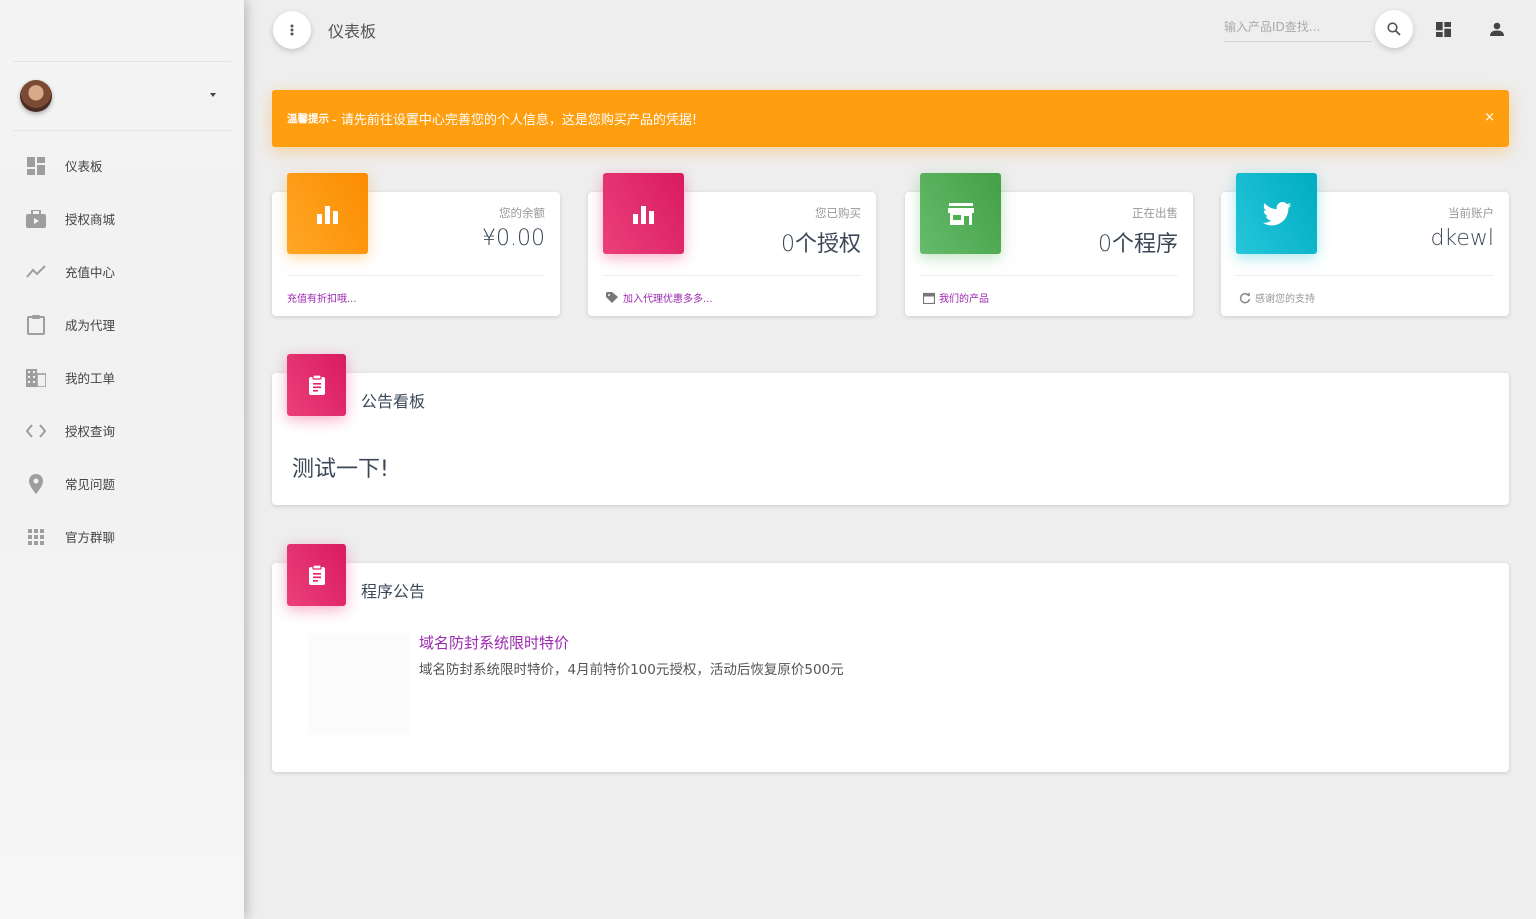 This screenshot has height=919, width=1536. What do you see at coordinates (90, 378) in the screenshot?
I see `sidebar-item-label: 我的工单` at bounding box center [90, 378].